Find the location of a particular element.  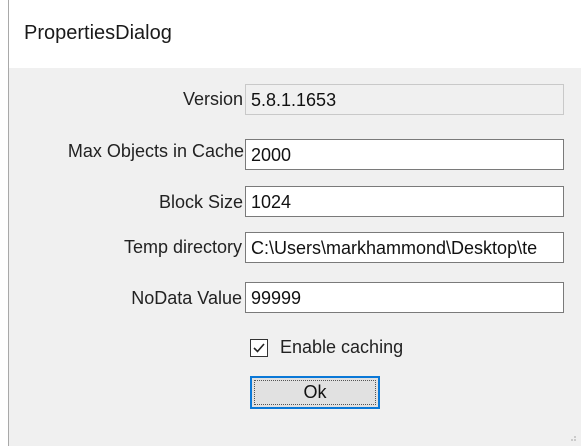

checkmark-icon is located at coordinates (259, 348).